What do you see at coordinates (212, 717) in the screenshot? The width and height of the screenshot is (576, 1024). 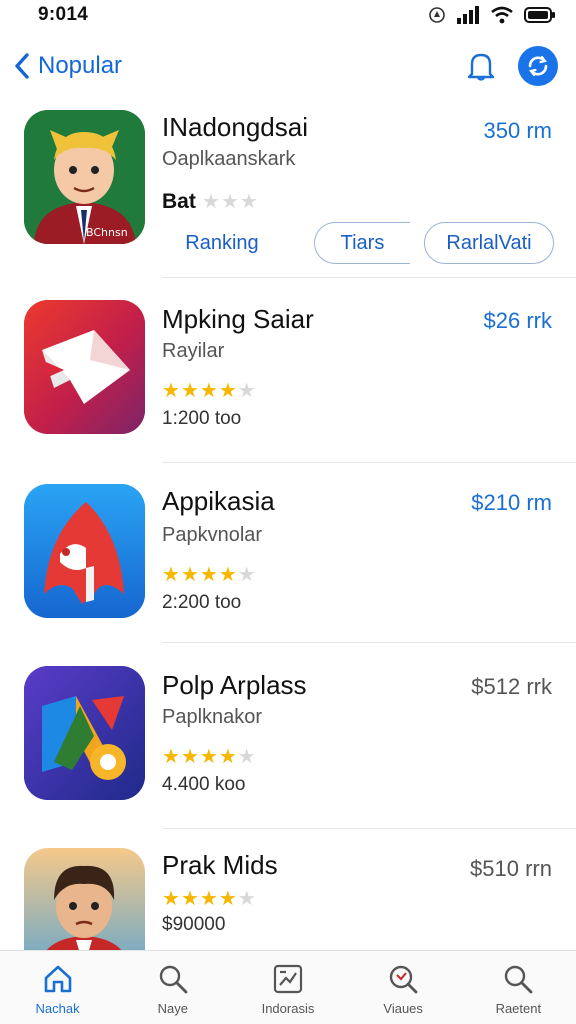 I see `app-subtitle: Paplknakor` at bounding box center [212, 717].